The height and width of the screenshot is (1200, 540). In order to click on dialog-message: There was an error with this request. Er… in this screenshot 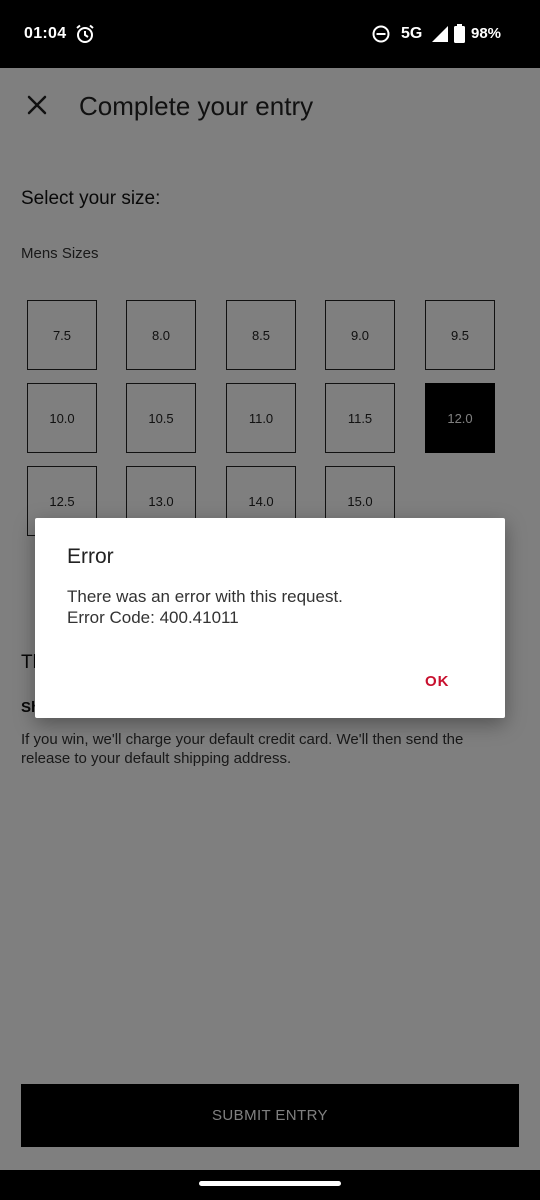, I will do `click(205, 607)`.